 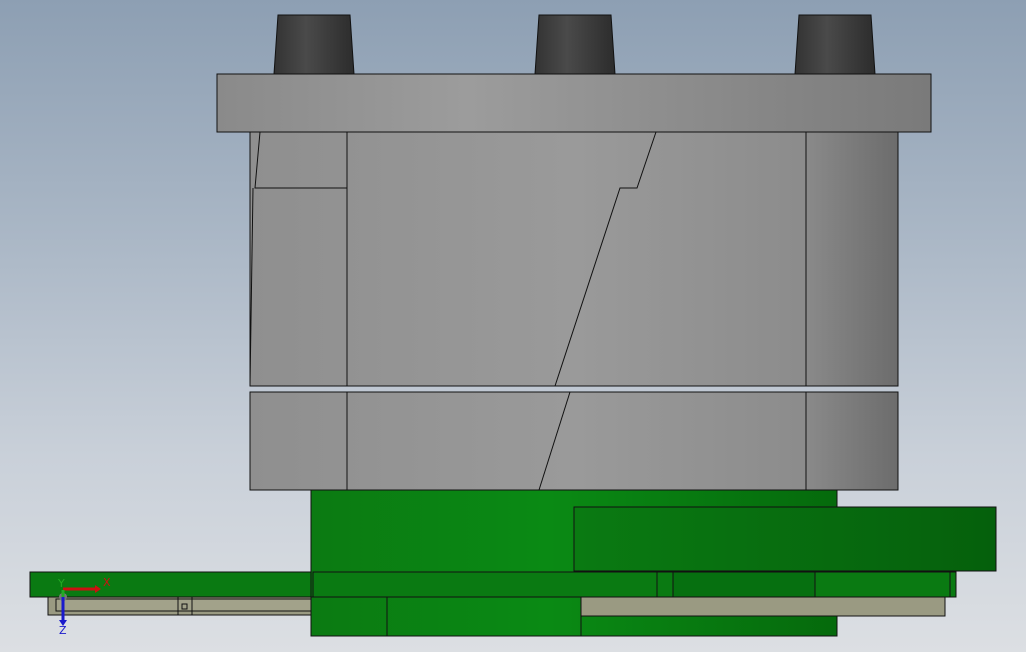 I want to click on middle-strip-slot, so click(x=744, y=584).